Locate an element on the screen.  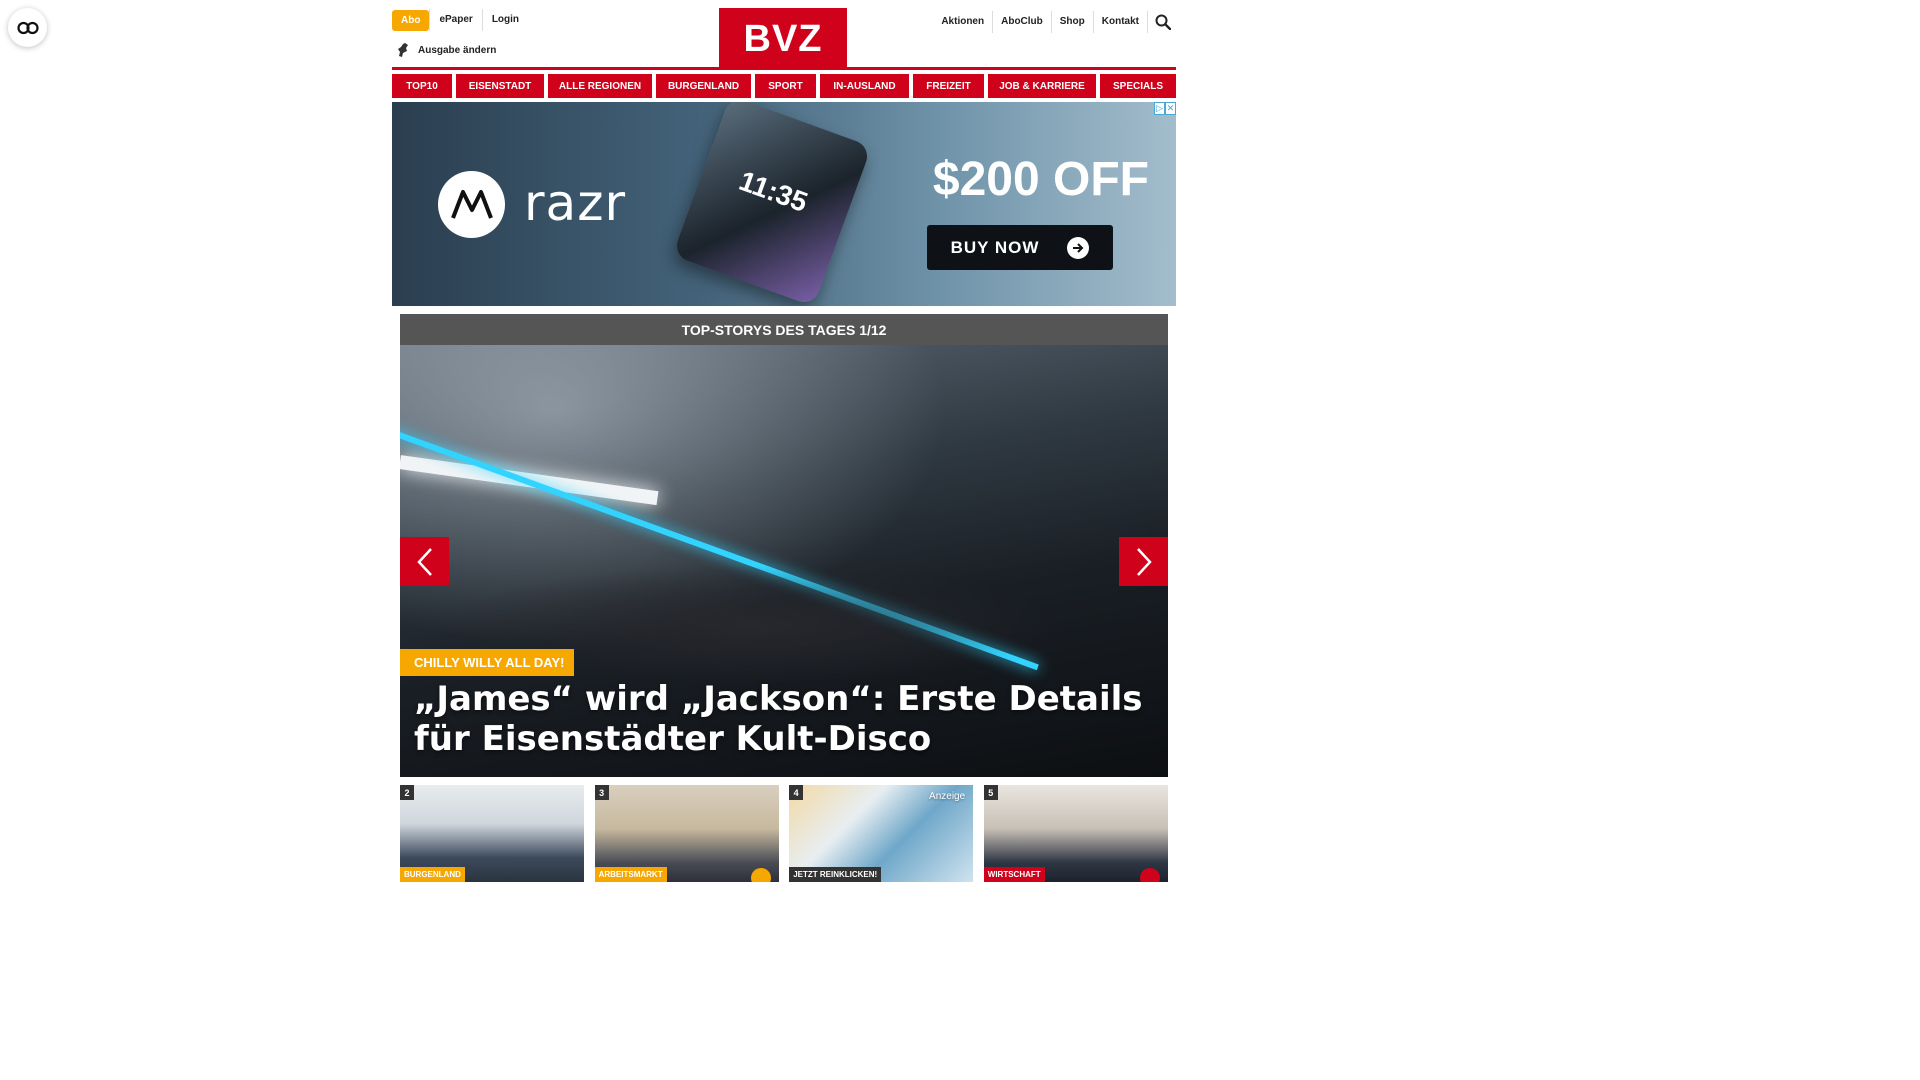
story-thumbnail: 5 WIRTSCHAFT is located at coordinates (1075, 833).